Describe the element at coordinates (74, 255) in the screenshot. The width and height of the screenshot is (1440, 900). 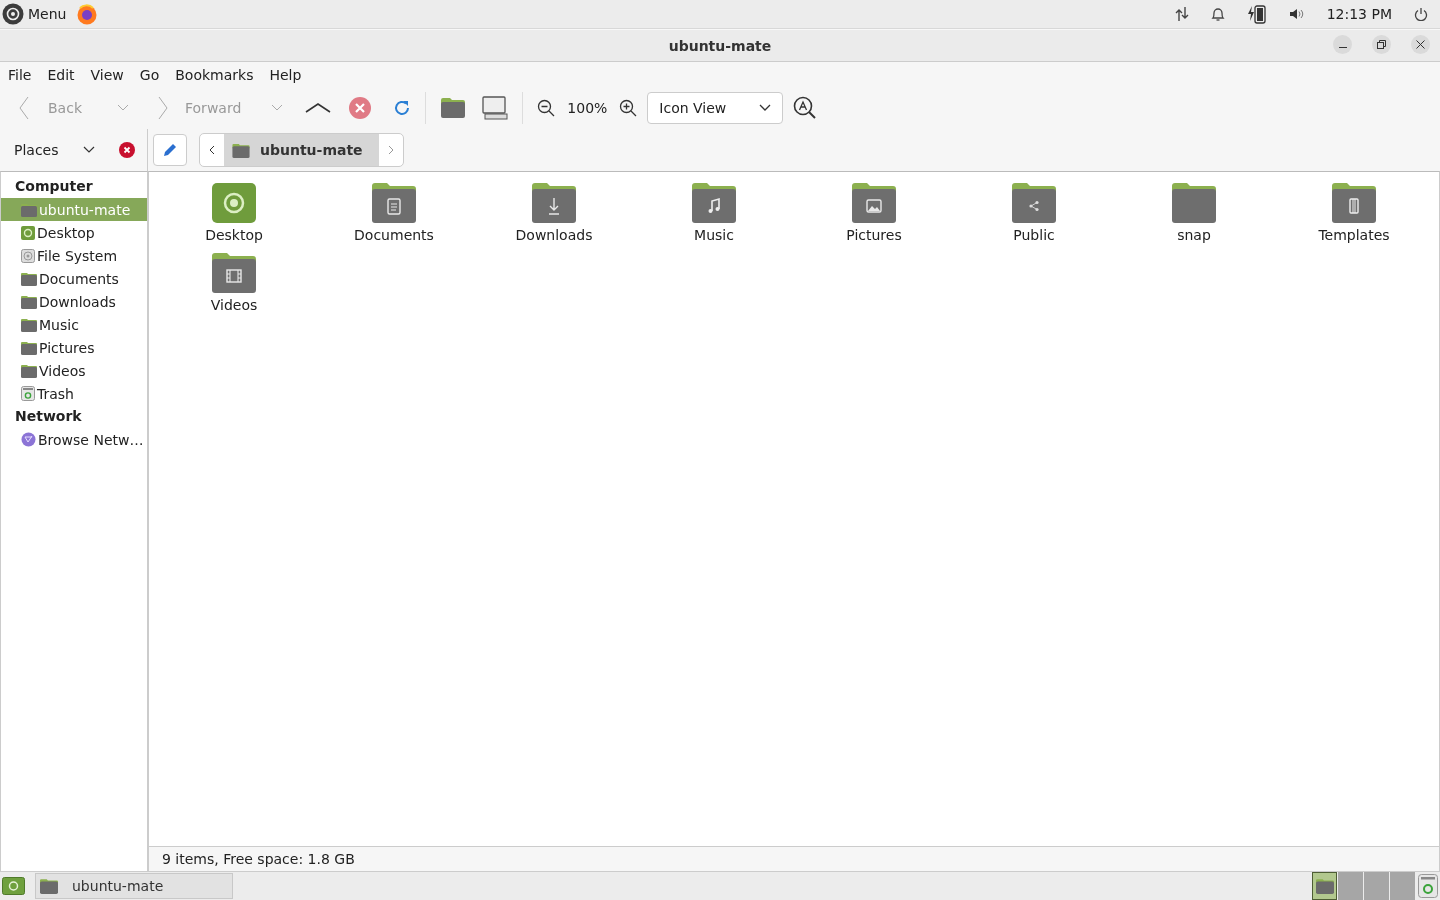
I see `sidebar-item: File System` at that location.